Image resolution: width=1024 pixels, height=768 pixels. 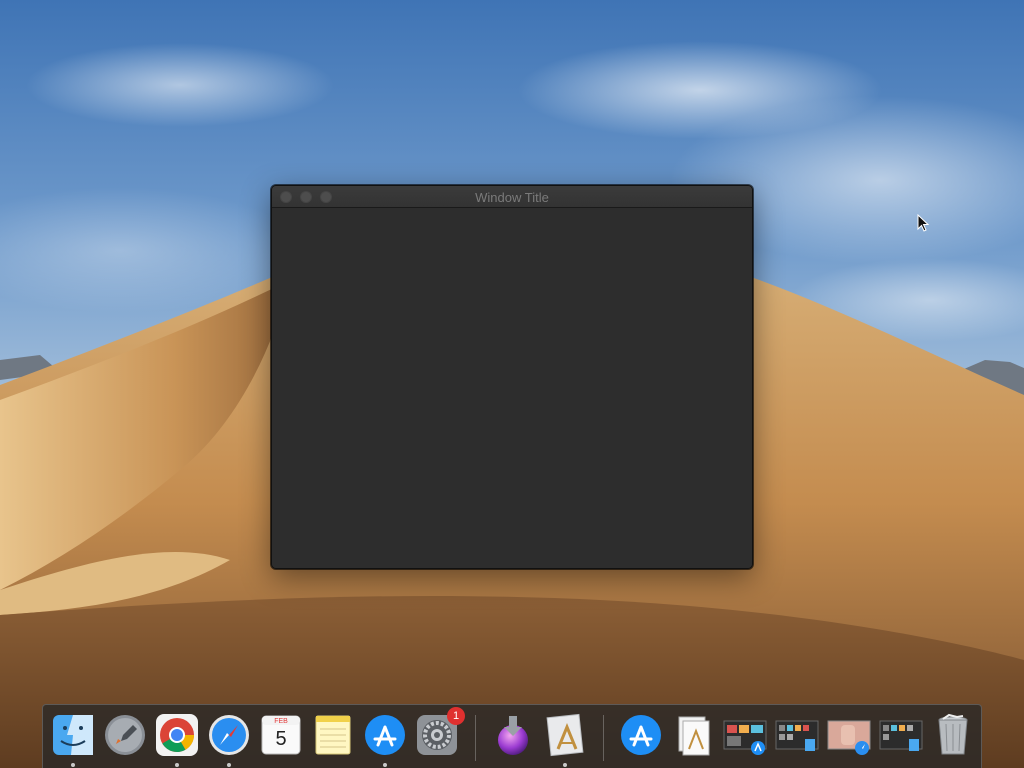 I want to click on dock-item-xcode-document, so click(x=565, y=735).